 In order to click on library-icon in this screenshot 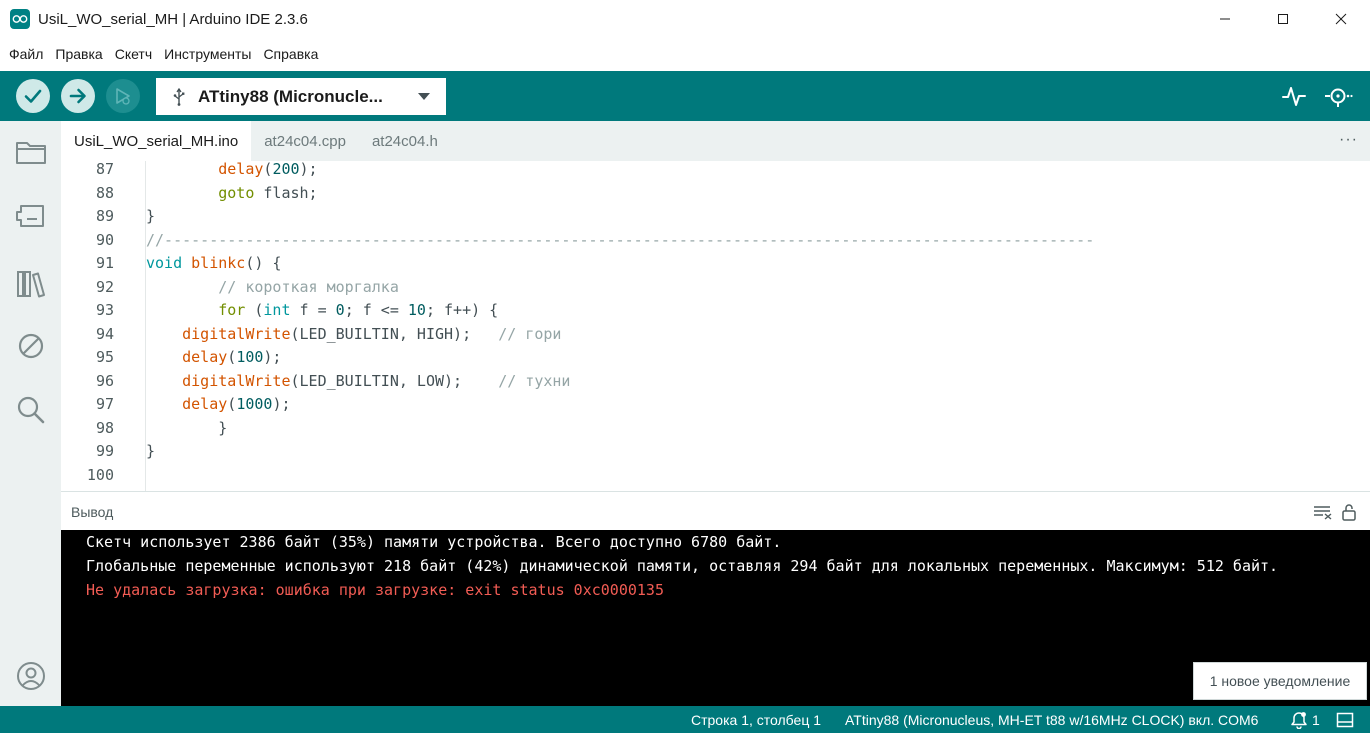, I will do `click(31, 284)`.